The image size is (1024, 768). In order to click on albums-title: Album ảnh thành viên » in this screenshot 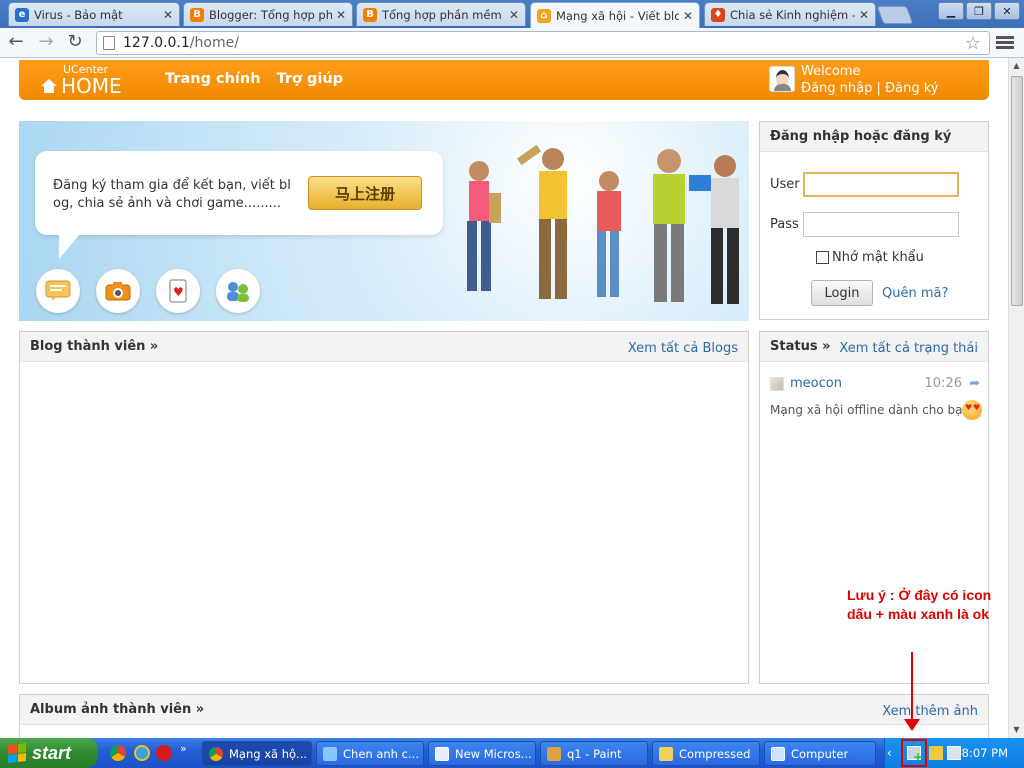, I will do `click(117, 709)`.